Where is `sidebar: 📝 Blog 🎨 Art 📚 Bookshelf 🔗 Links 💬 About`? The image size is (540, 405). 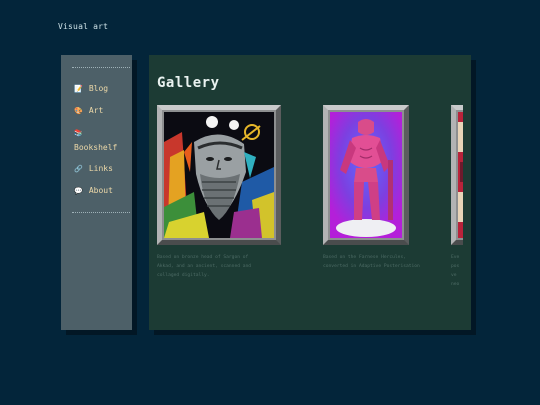 sidebar: 📝 Blog 🎨 Art 📚 Bookshelf 🔗 Links 💬 About is located at coordinates (96, 192).